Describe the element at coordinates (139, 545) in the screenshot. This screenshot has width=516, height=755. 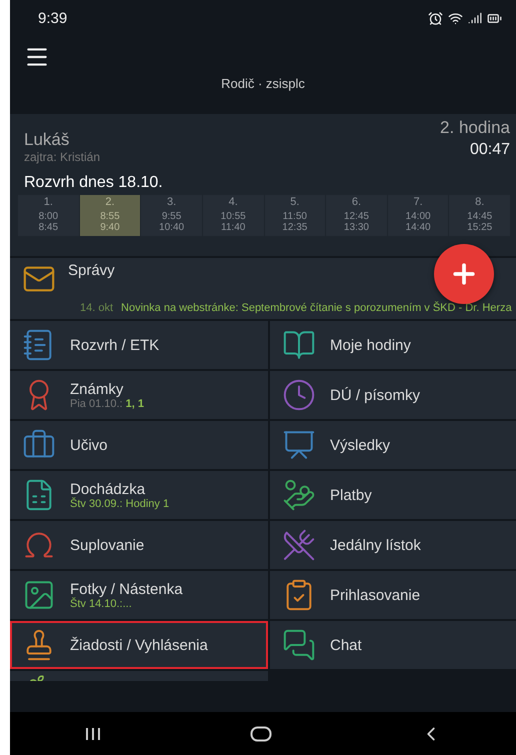
I see `menu-tile: Suplovanie` at that location.